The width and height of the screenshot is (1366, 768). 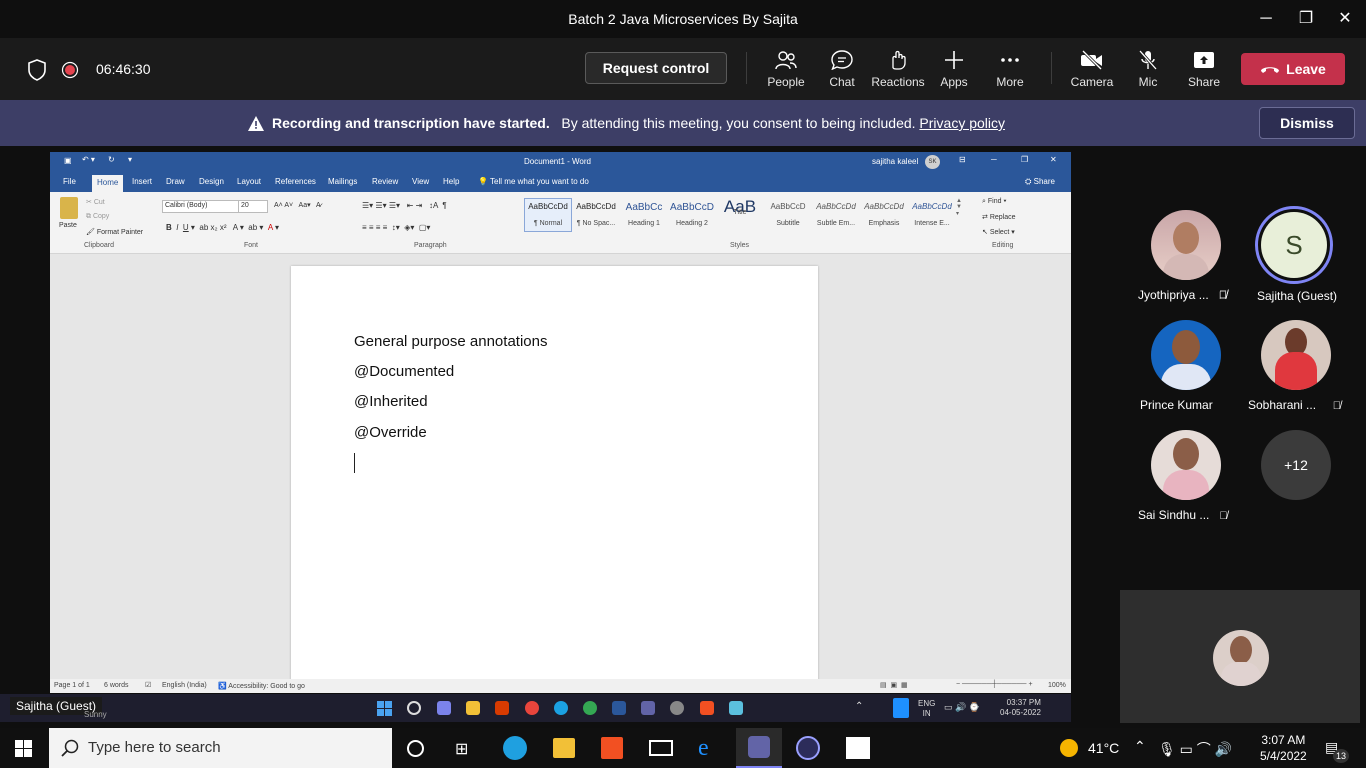 I want to click on shield-icon, so click(x=37, y=70).